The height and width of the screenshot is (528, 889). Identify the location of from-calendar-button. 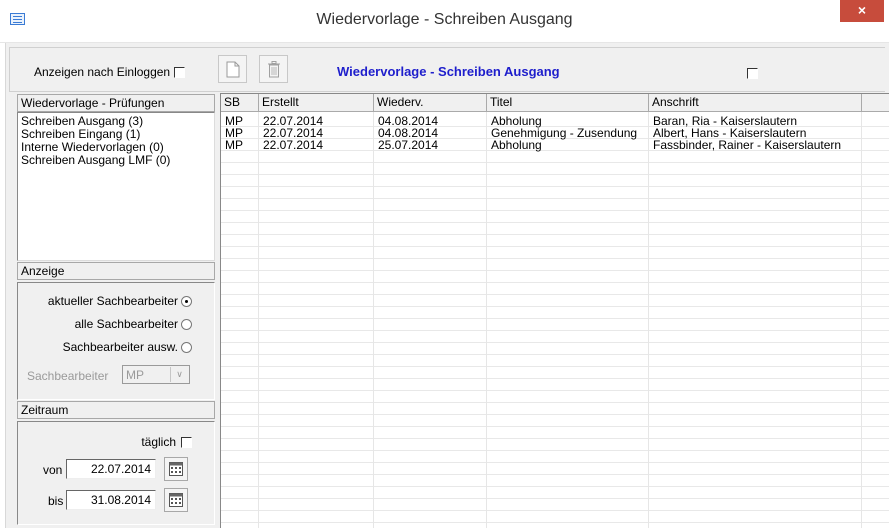
(176, 469).